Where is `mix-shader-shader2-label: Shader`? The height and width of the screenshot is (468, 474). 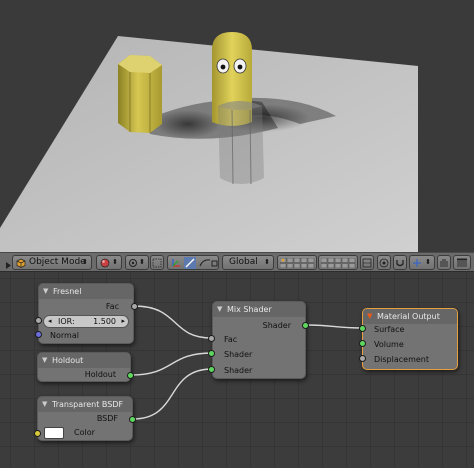
mix-shader-shader2-label: Shader is located at coordinates (238, 370).